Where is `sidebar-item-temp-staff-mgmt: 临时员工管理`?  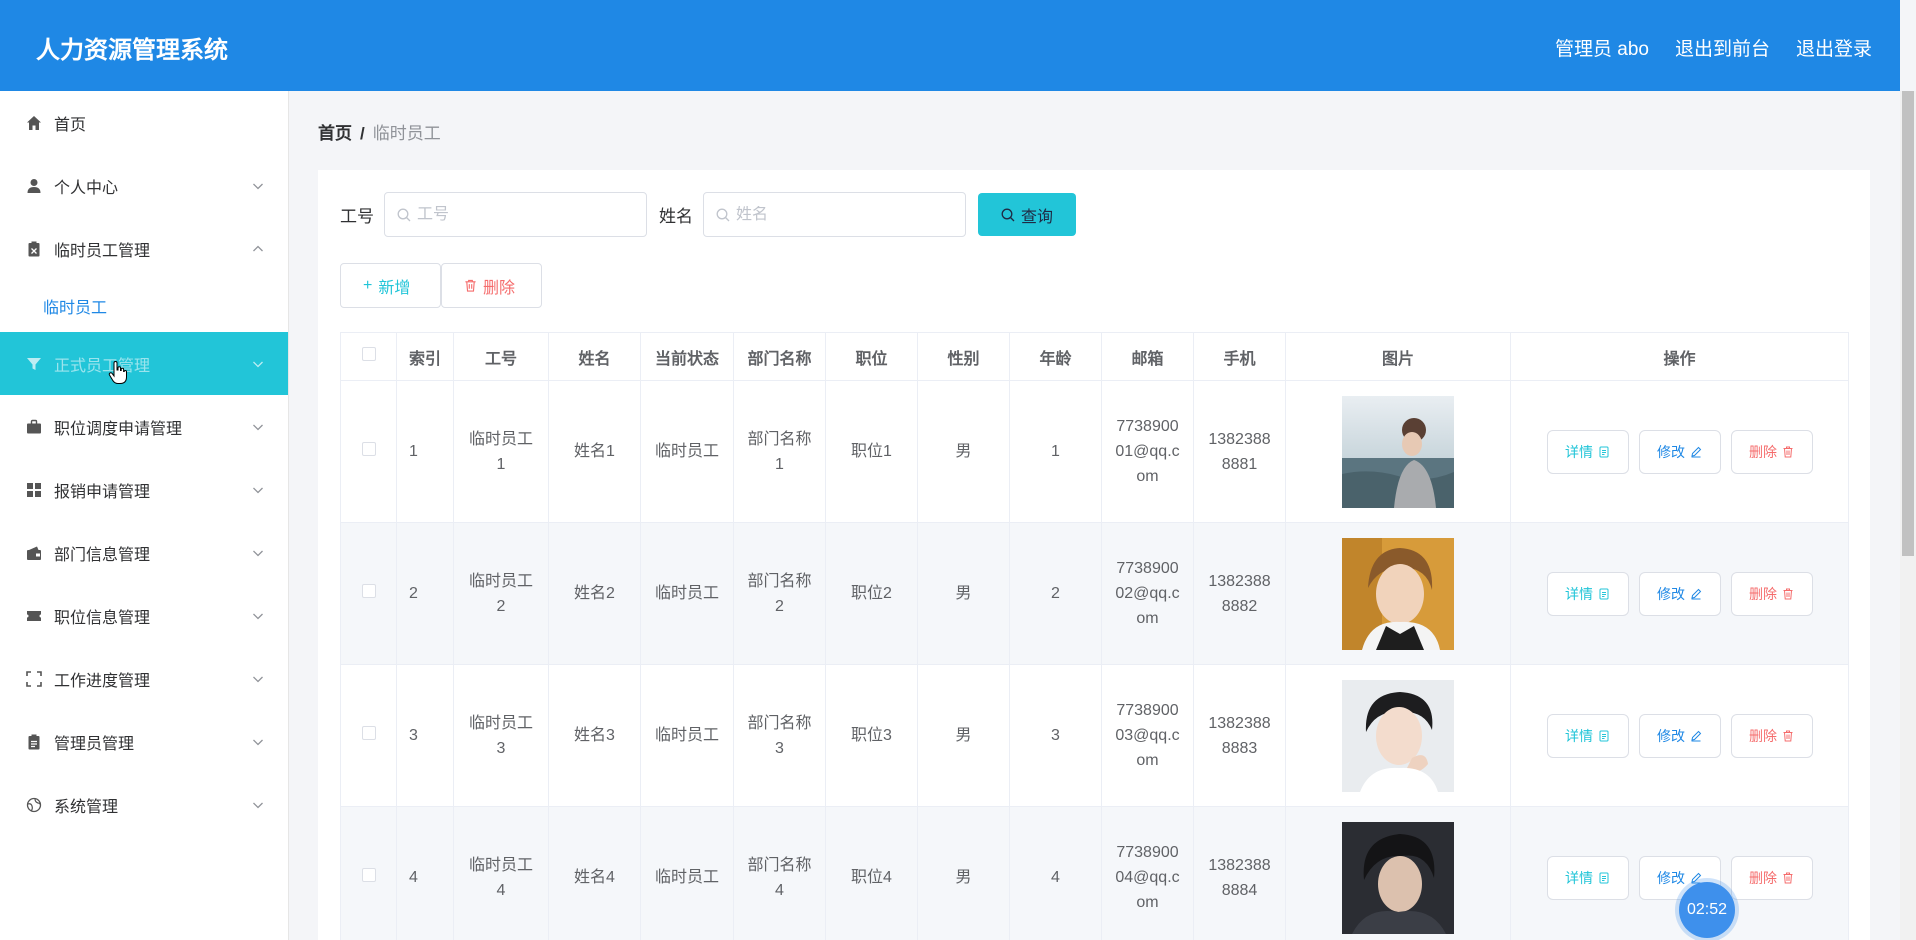
sidebar-item-temp-staff-mgmt: 临时员工管理 is located at coordinates (144, 248).